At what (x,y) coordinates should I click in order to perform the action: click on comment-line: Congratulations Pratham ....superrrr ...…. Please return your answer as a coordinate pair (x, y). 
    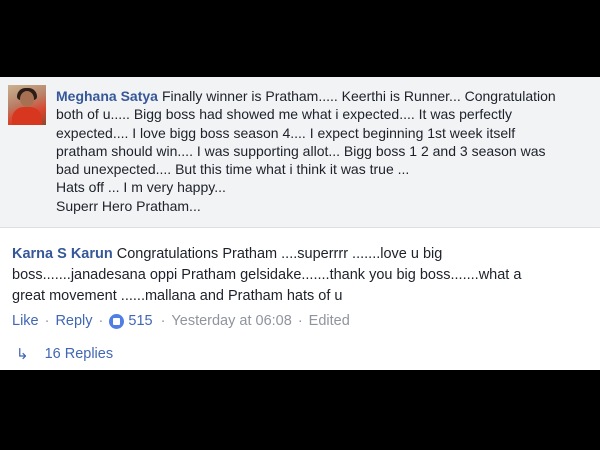
    Looking at the image, I should click on (279, 254).